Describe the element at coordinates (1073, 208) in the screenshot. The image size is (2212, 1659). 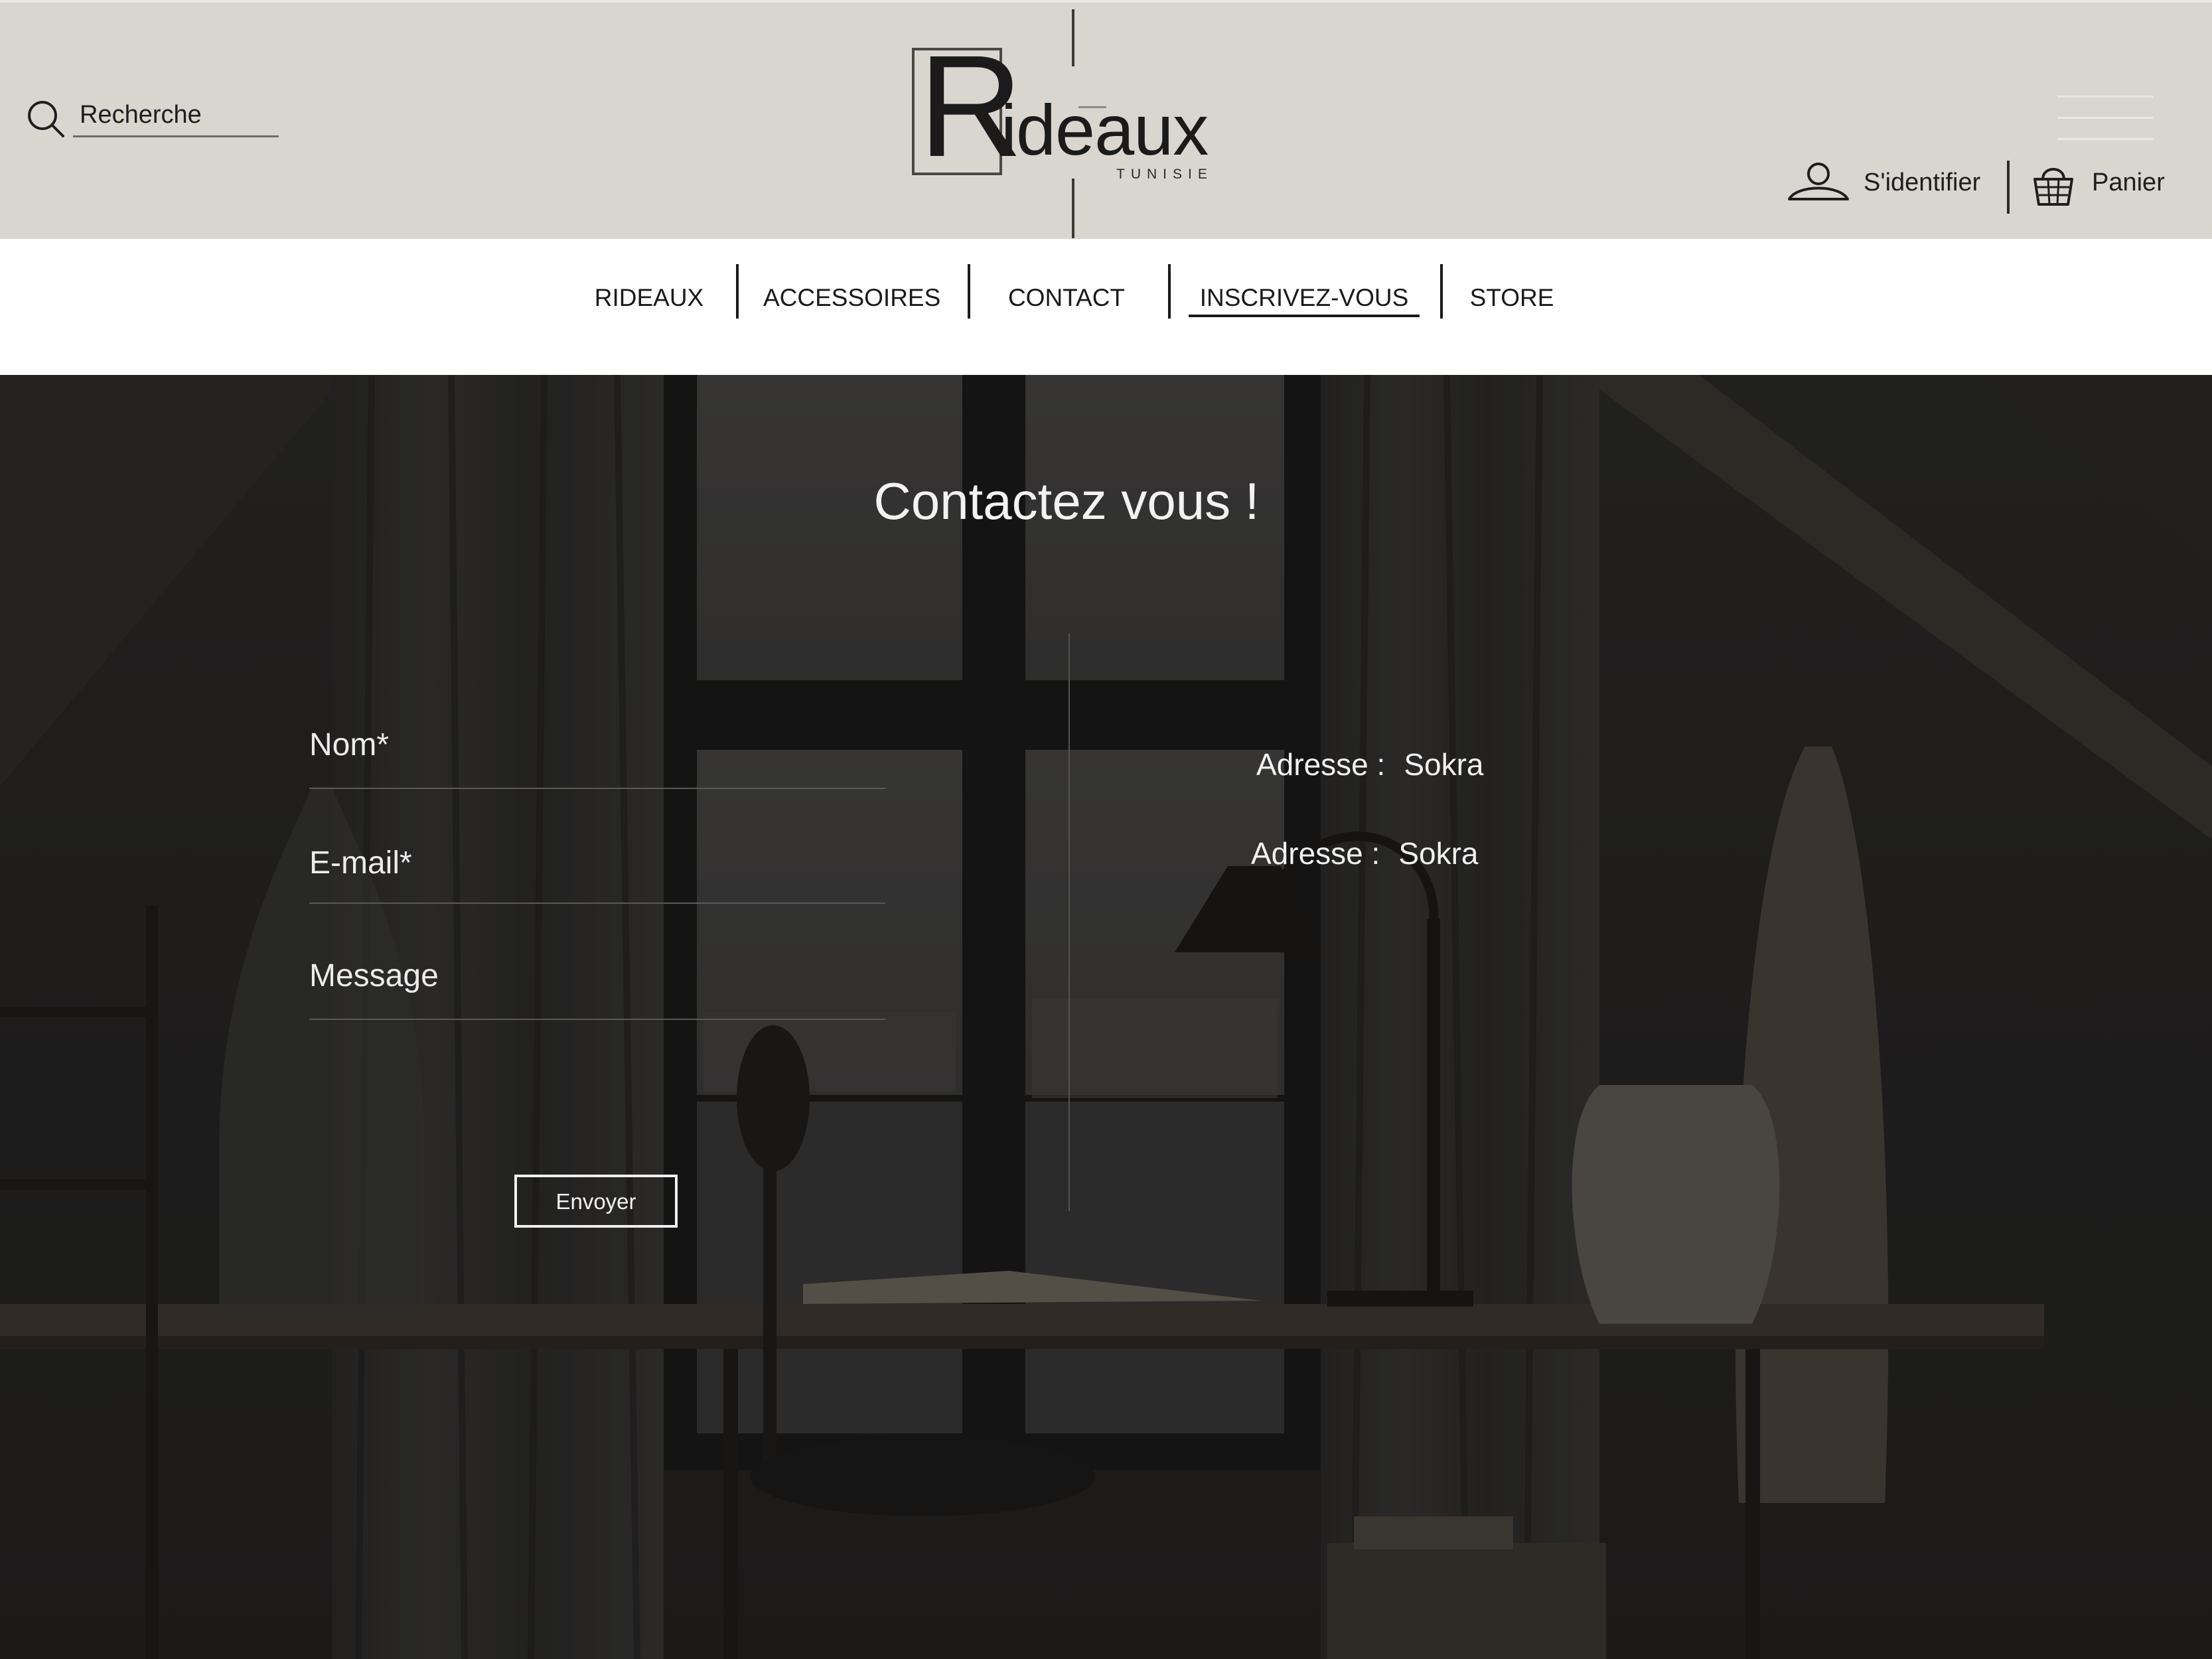
I see `logo-line-bottom` at that location.